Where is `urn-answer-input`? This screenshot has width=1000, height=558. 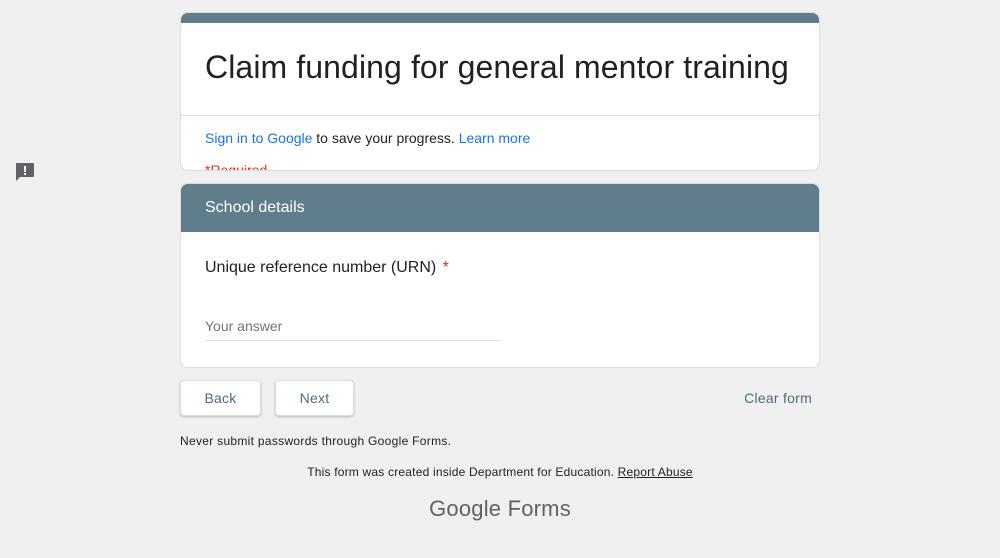 urn-answer-input is located at coordinates (352, 326).